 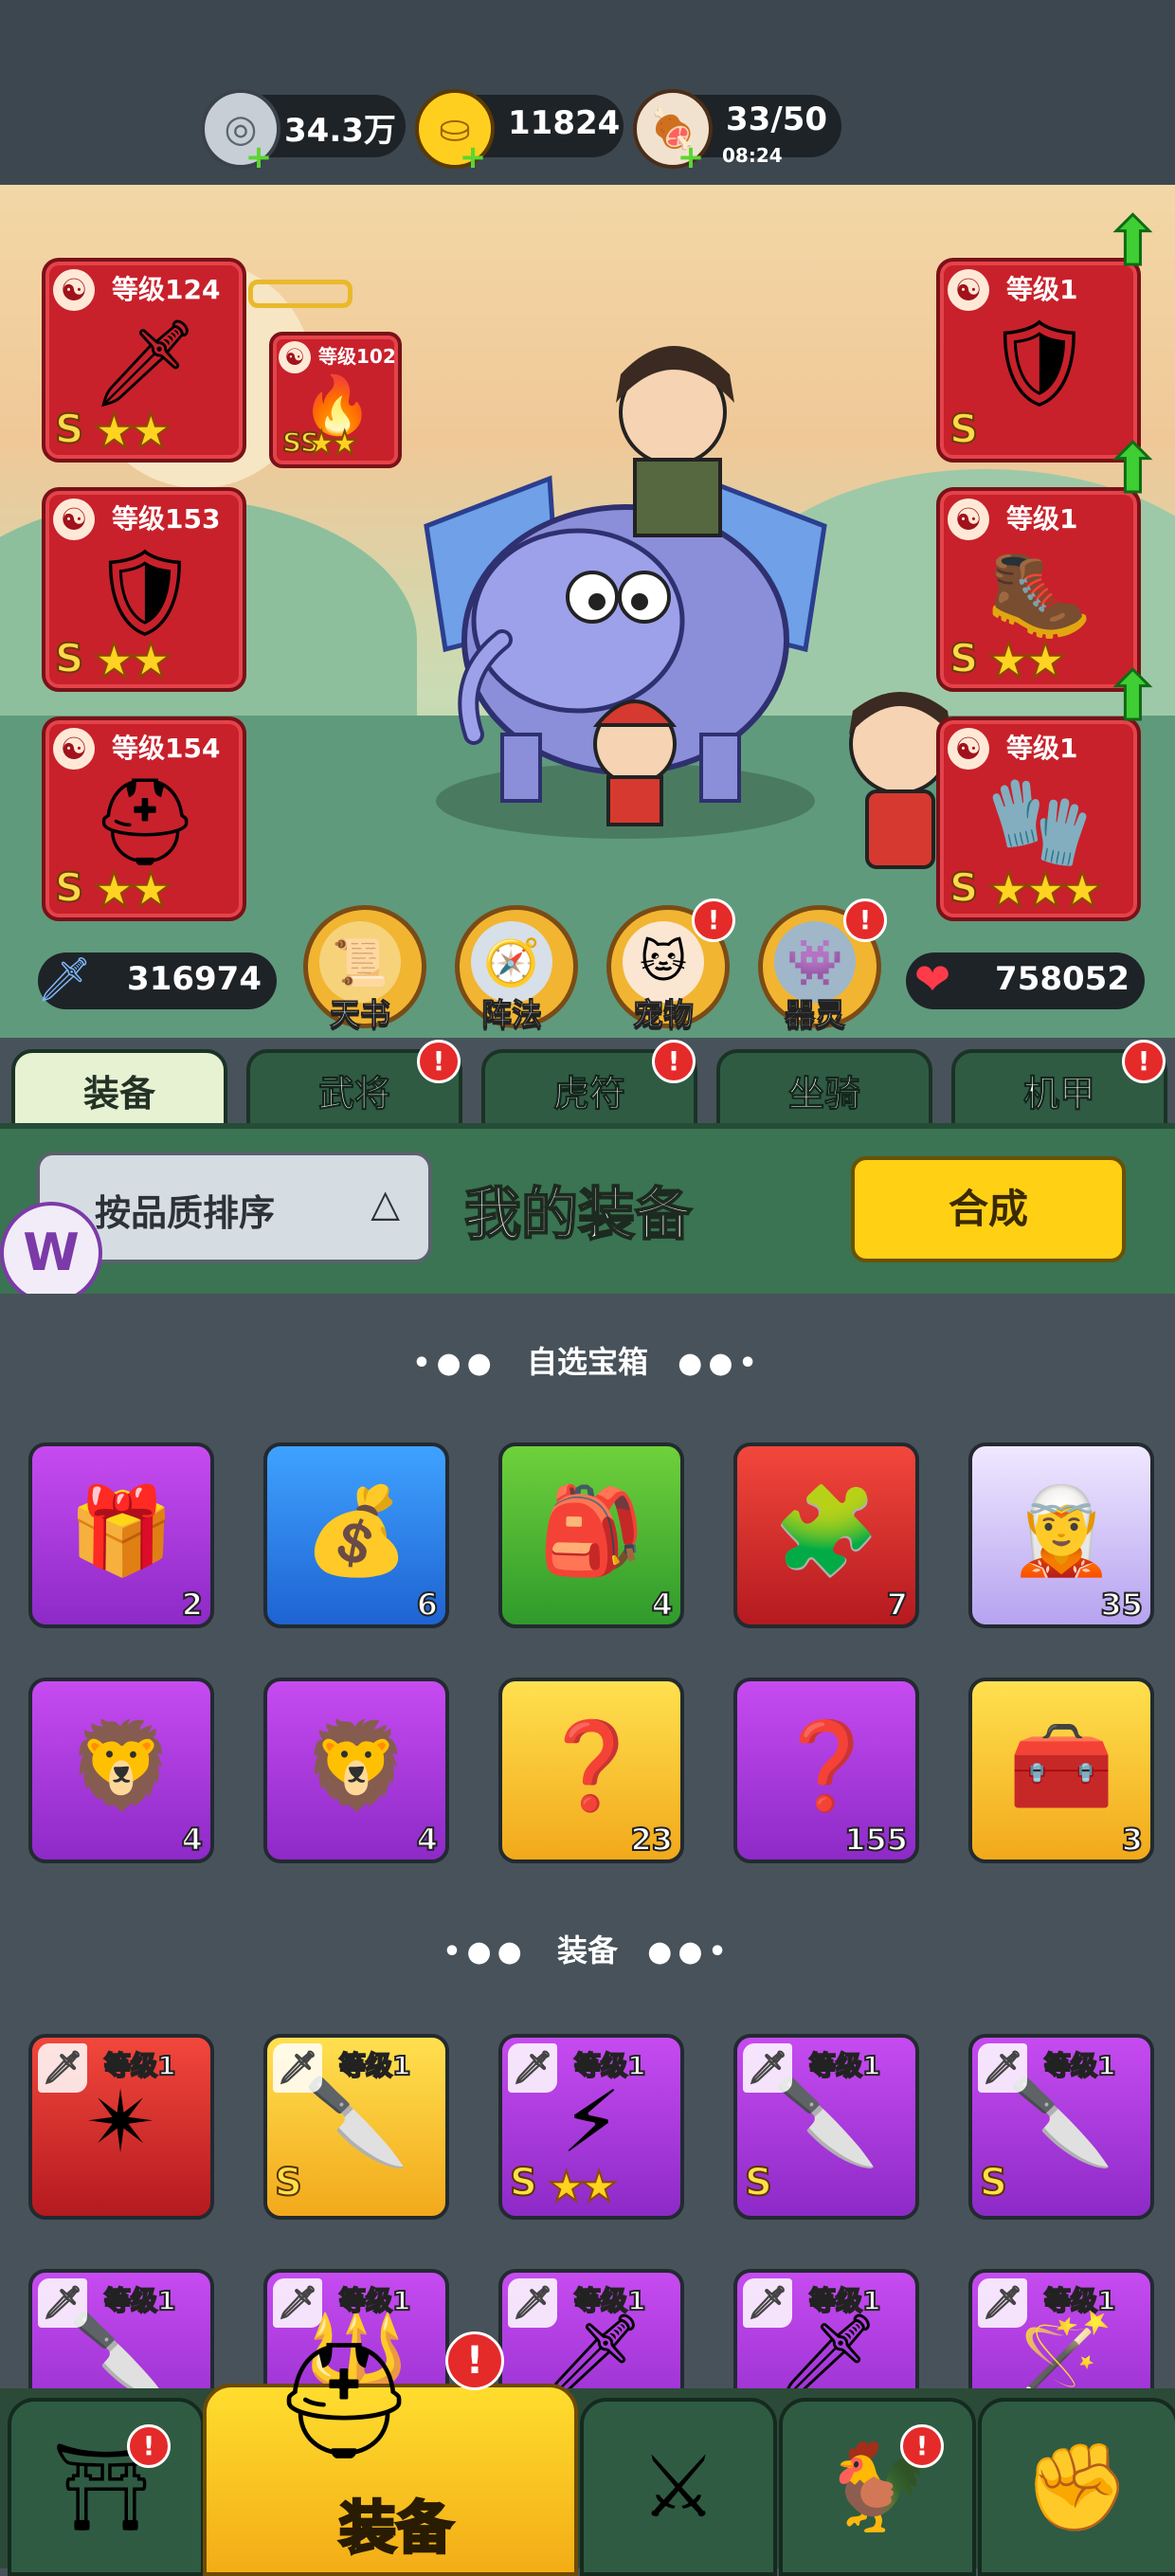 I want to click on w-logo-icon: W, so click(x=51, y=1253).